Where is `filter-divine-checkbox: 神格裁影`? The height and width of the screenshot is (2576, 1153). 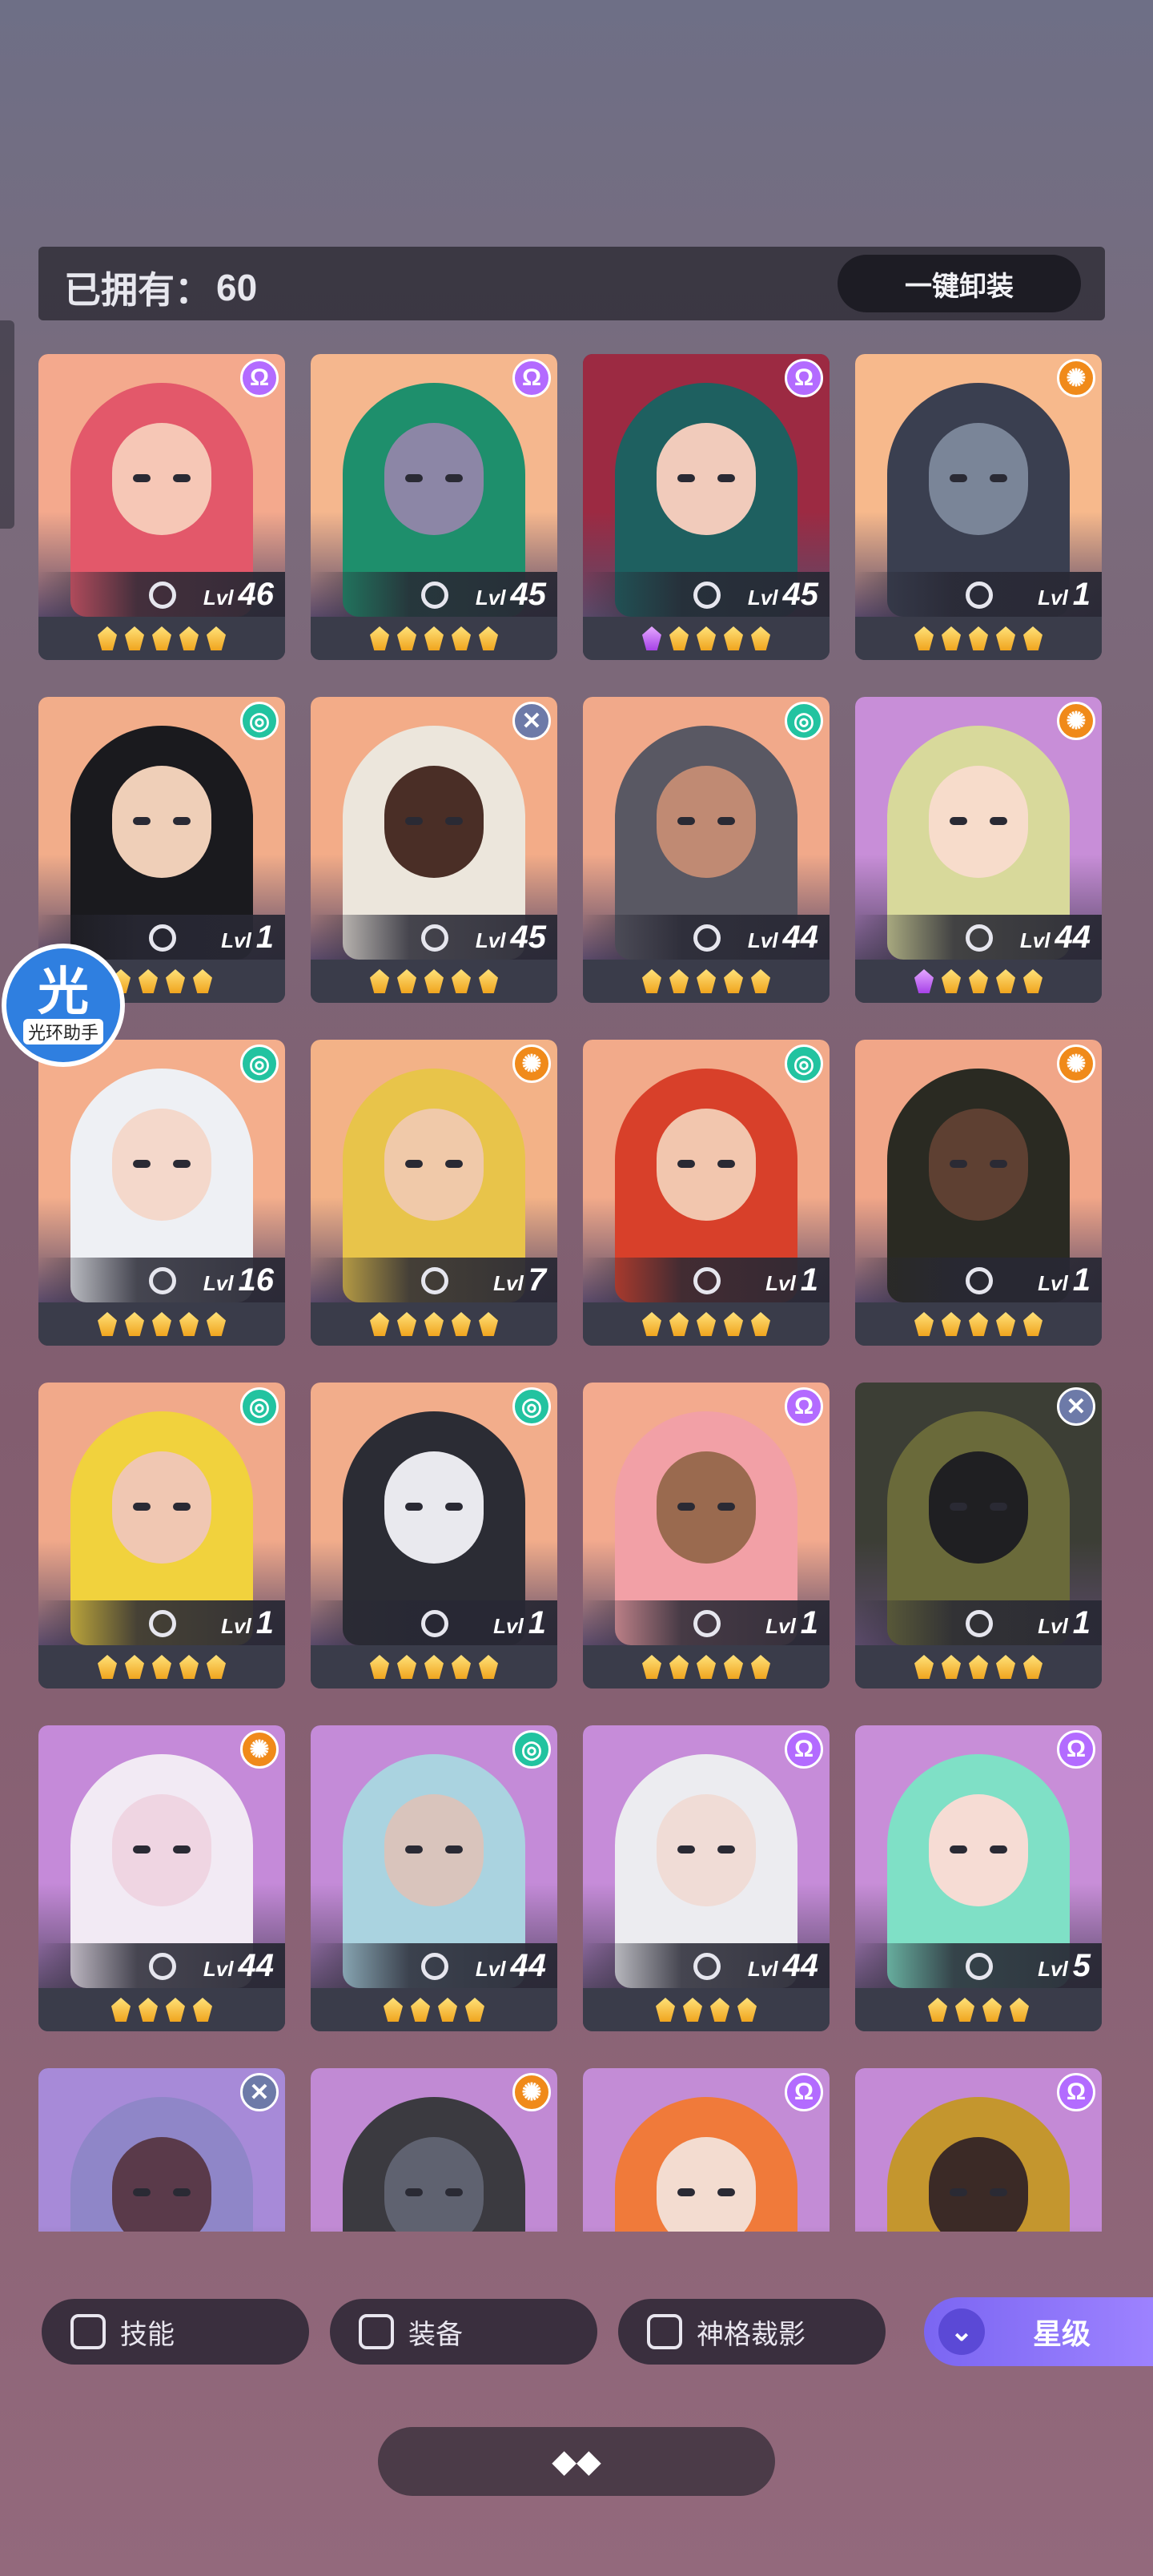 filter-divine-checkbox: 神格裁影 is located at coordinates (752, 2332).